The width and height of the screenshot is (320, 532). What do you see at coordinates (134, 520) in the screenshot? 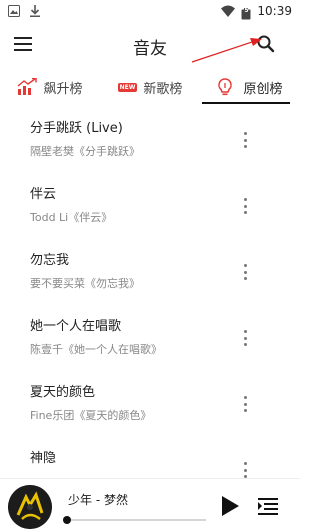
I see `progress-bar` at bounding box center [134, 520].